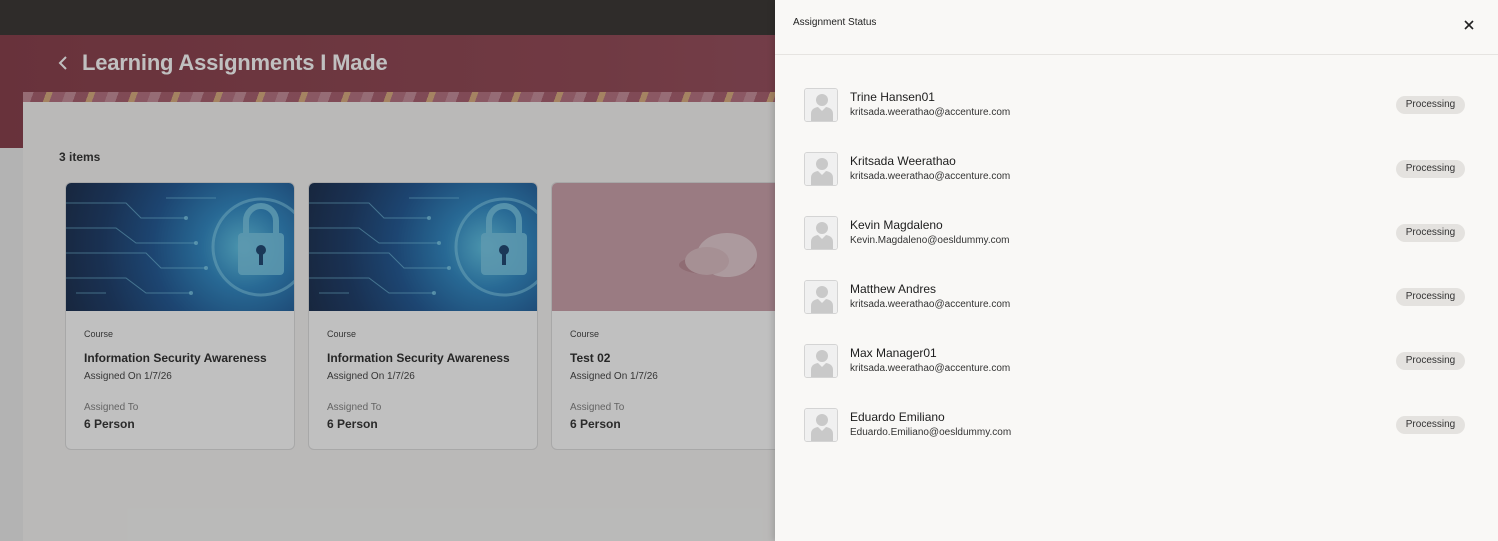 The image size is (1498, 541). What do you see at coordinates (893, 353) in the screenshot?
I see `assignee-name: Max Manager01` at bounding box center [893, 353].